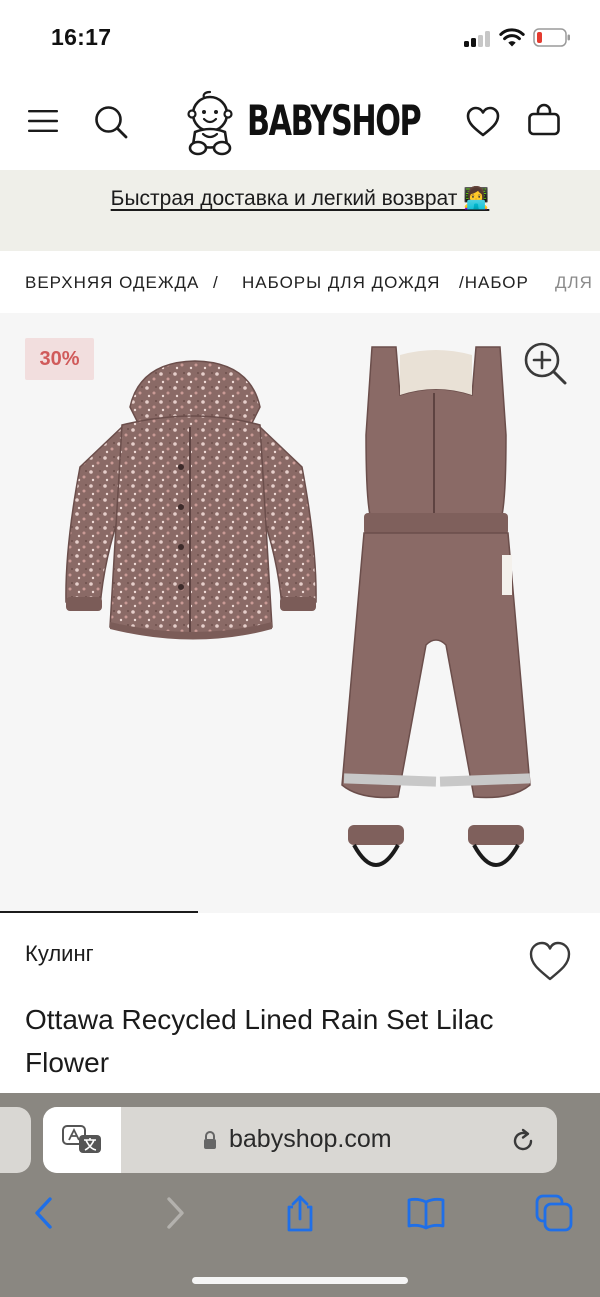 The height and width of the screenshot is (1297, 600). Describe the element at coordinates (512, 37) in the screenshot. I see `wifi-icon` at that location.